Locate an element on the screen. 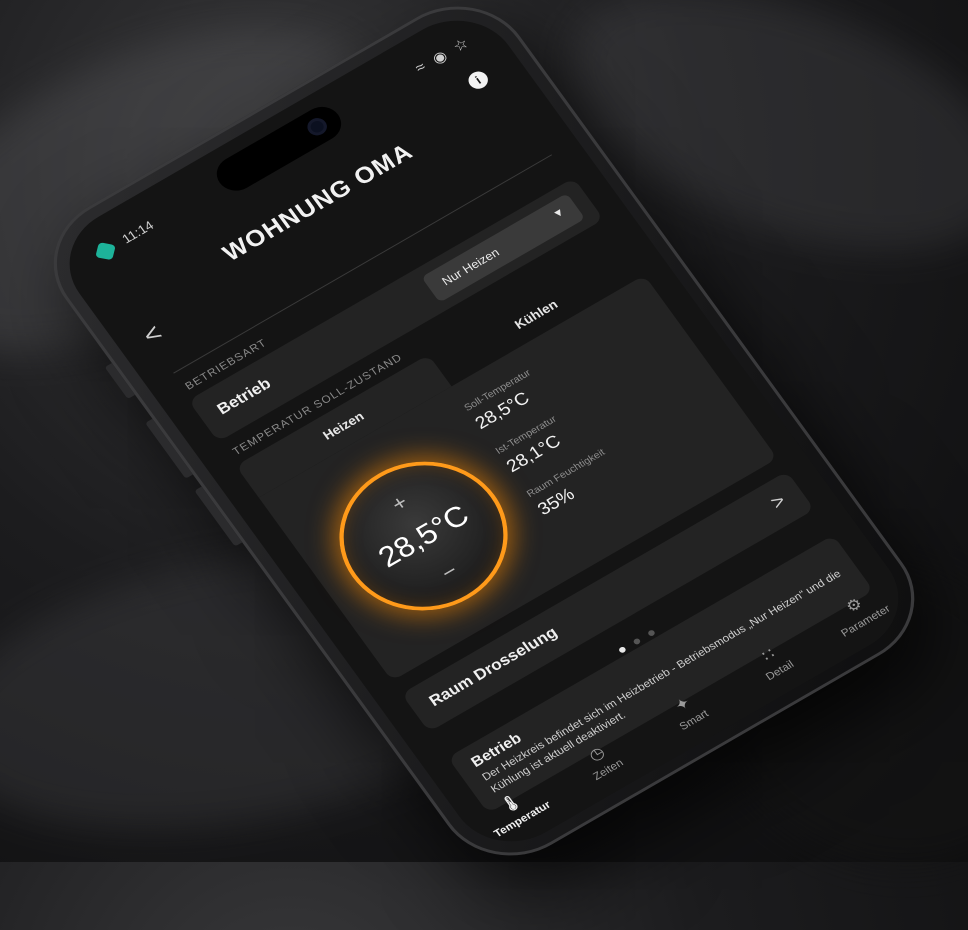 The image size is (968, 930). status-icons: ≈ ◉ ☆ is located at coordinates (442, 55).